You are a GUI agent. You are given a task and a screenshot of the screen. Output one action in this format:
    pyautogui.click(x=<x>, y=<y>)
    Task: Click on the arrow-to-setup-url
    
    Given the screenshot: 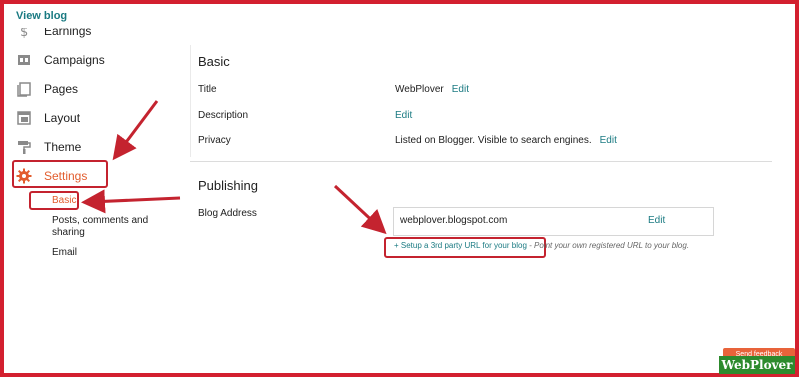 What is the action you would take?
    pyautogui.click(x=360, y=209)
    